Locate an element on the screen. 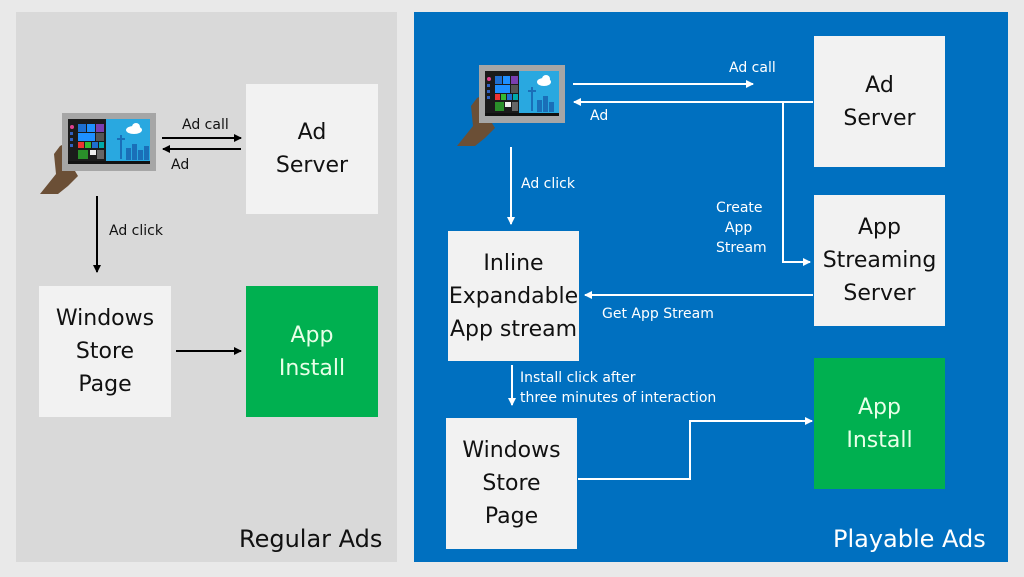 The height and width of the screenshot is (577, 1024). playable-app-install-box: App Install is located at coordinates (879, 423).